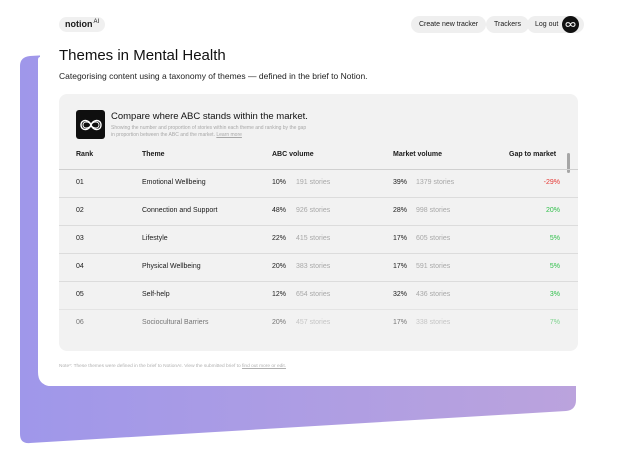 Image resolution: width=618 pixels, height=468 pixels. I want to click on rank-cell: 01, so click(80, 182).